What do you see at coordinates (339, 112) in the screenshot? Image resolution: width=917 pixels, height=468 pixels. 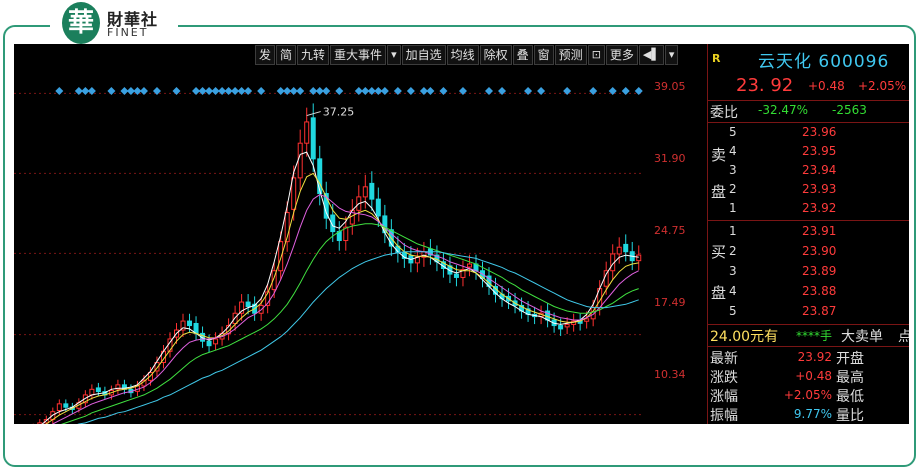 I see `peak-annotation-label: 37.25` at bounding box center [339, 112].